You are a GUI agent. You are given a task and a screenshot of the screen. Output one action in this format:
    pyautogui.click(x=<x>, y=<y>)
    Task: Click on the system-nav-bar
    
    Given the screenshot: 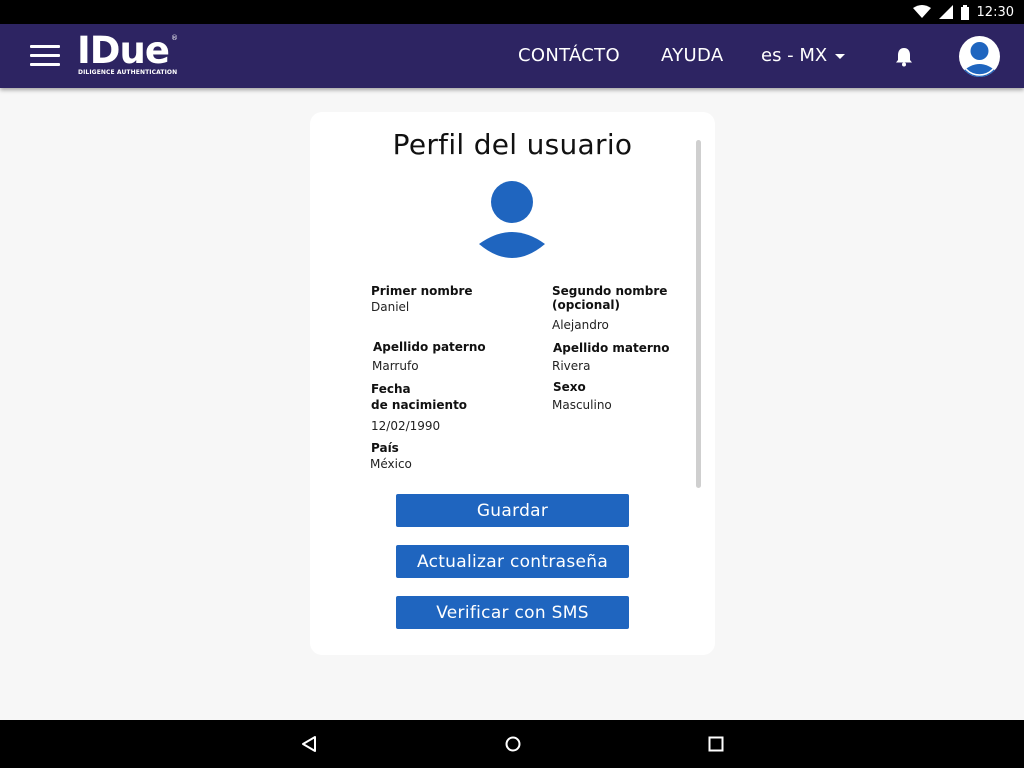 What is the action you would take?
    pyautogui.click(x=512, y=744)
    